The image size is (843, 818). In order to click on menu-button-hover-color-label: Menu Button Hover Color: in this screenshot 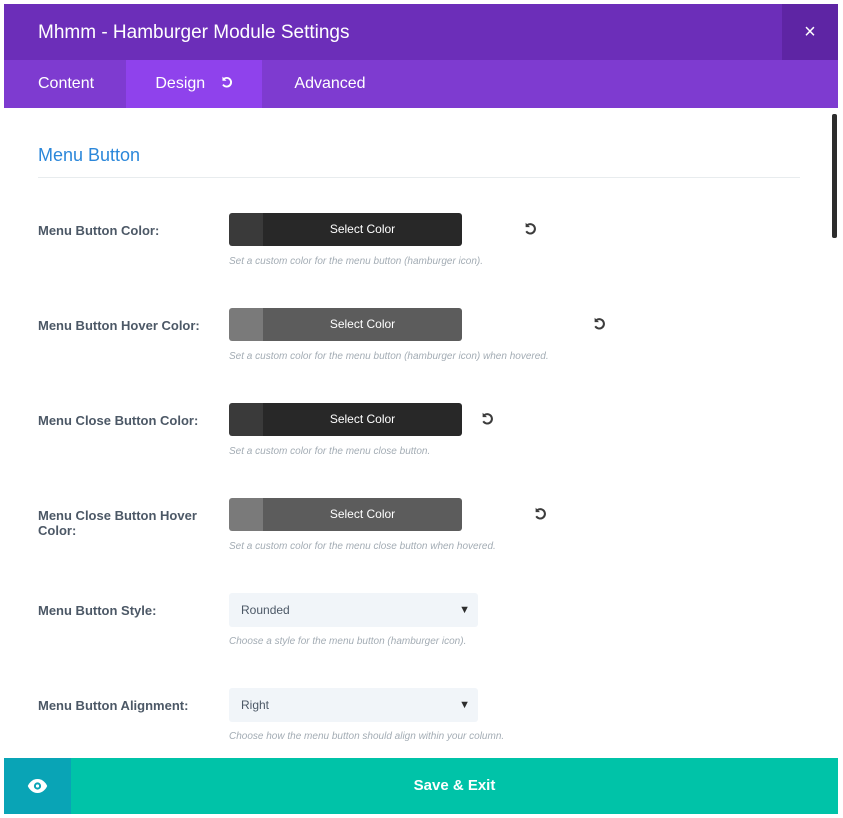, I will do `click(119, 325)`.